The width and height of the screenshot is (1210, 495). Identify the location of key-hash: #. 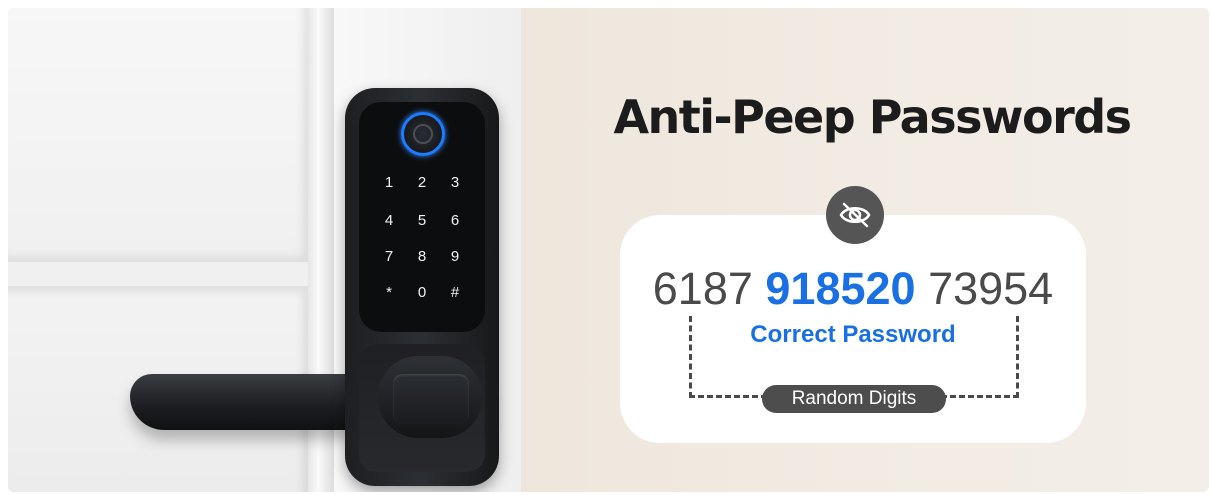
(455, 292).